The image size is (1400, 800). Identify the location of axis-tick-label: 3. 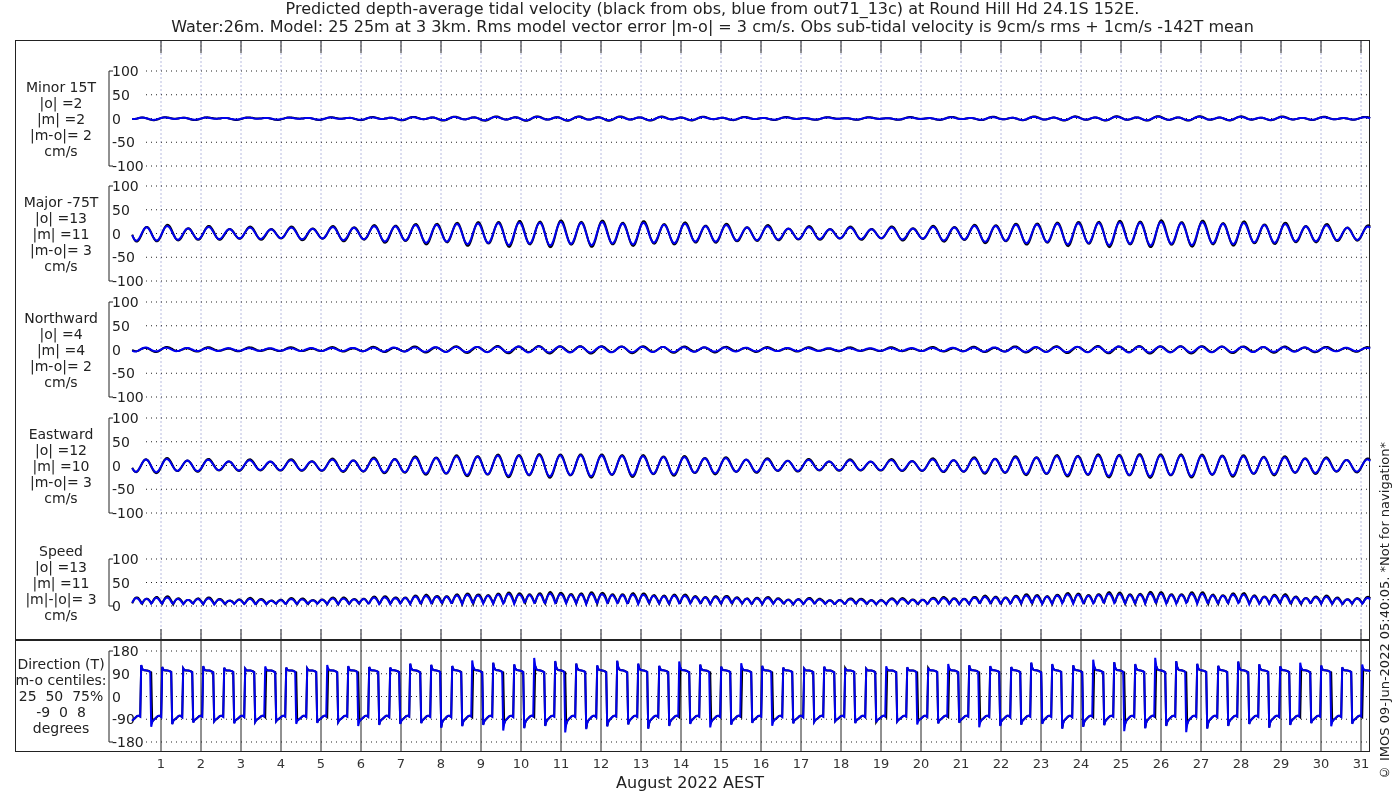
(241, 763).